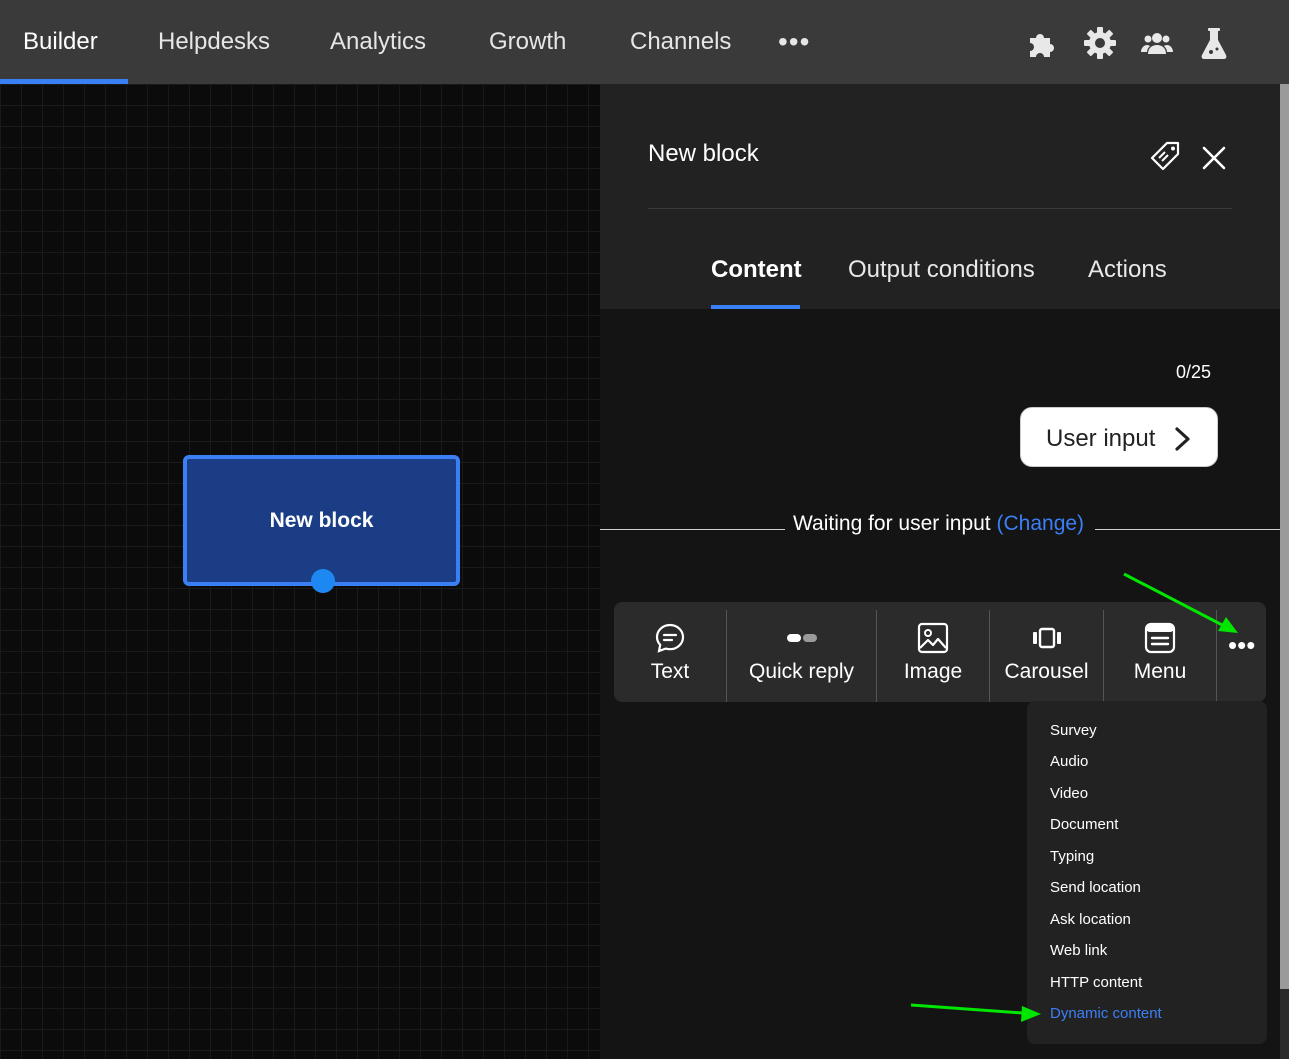  Describe the element at coordinates (670, 671) in the screenshot. I see `tool-text-label: Text` at that location.